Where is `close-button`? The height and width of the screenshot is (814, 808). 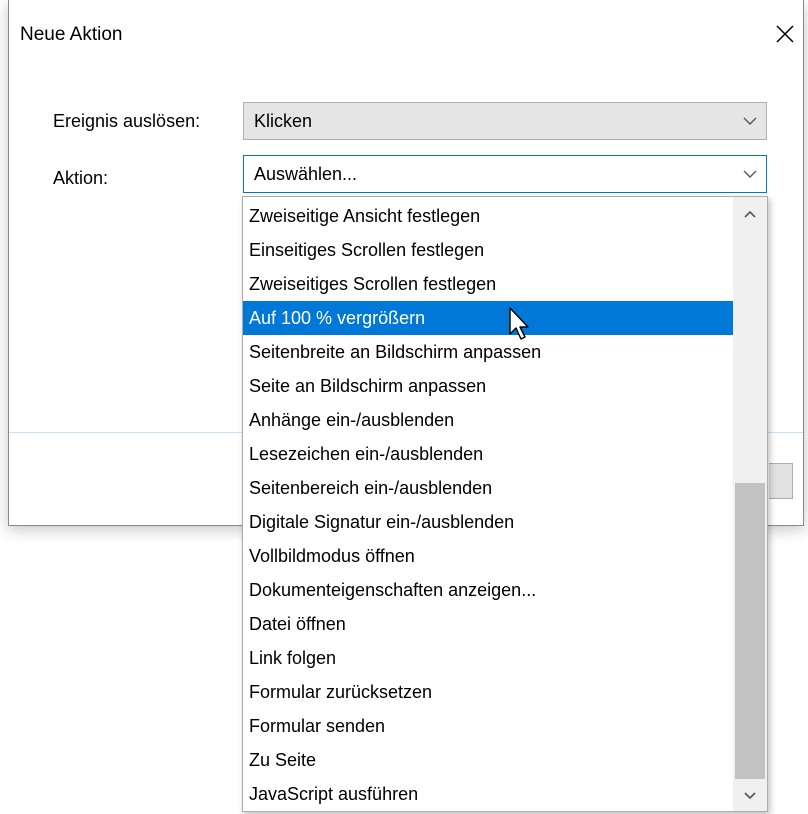
close-button is located at coordinates (785, 34).